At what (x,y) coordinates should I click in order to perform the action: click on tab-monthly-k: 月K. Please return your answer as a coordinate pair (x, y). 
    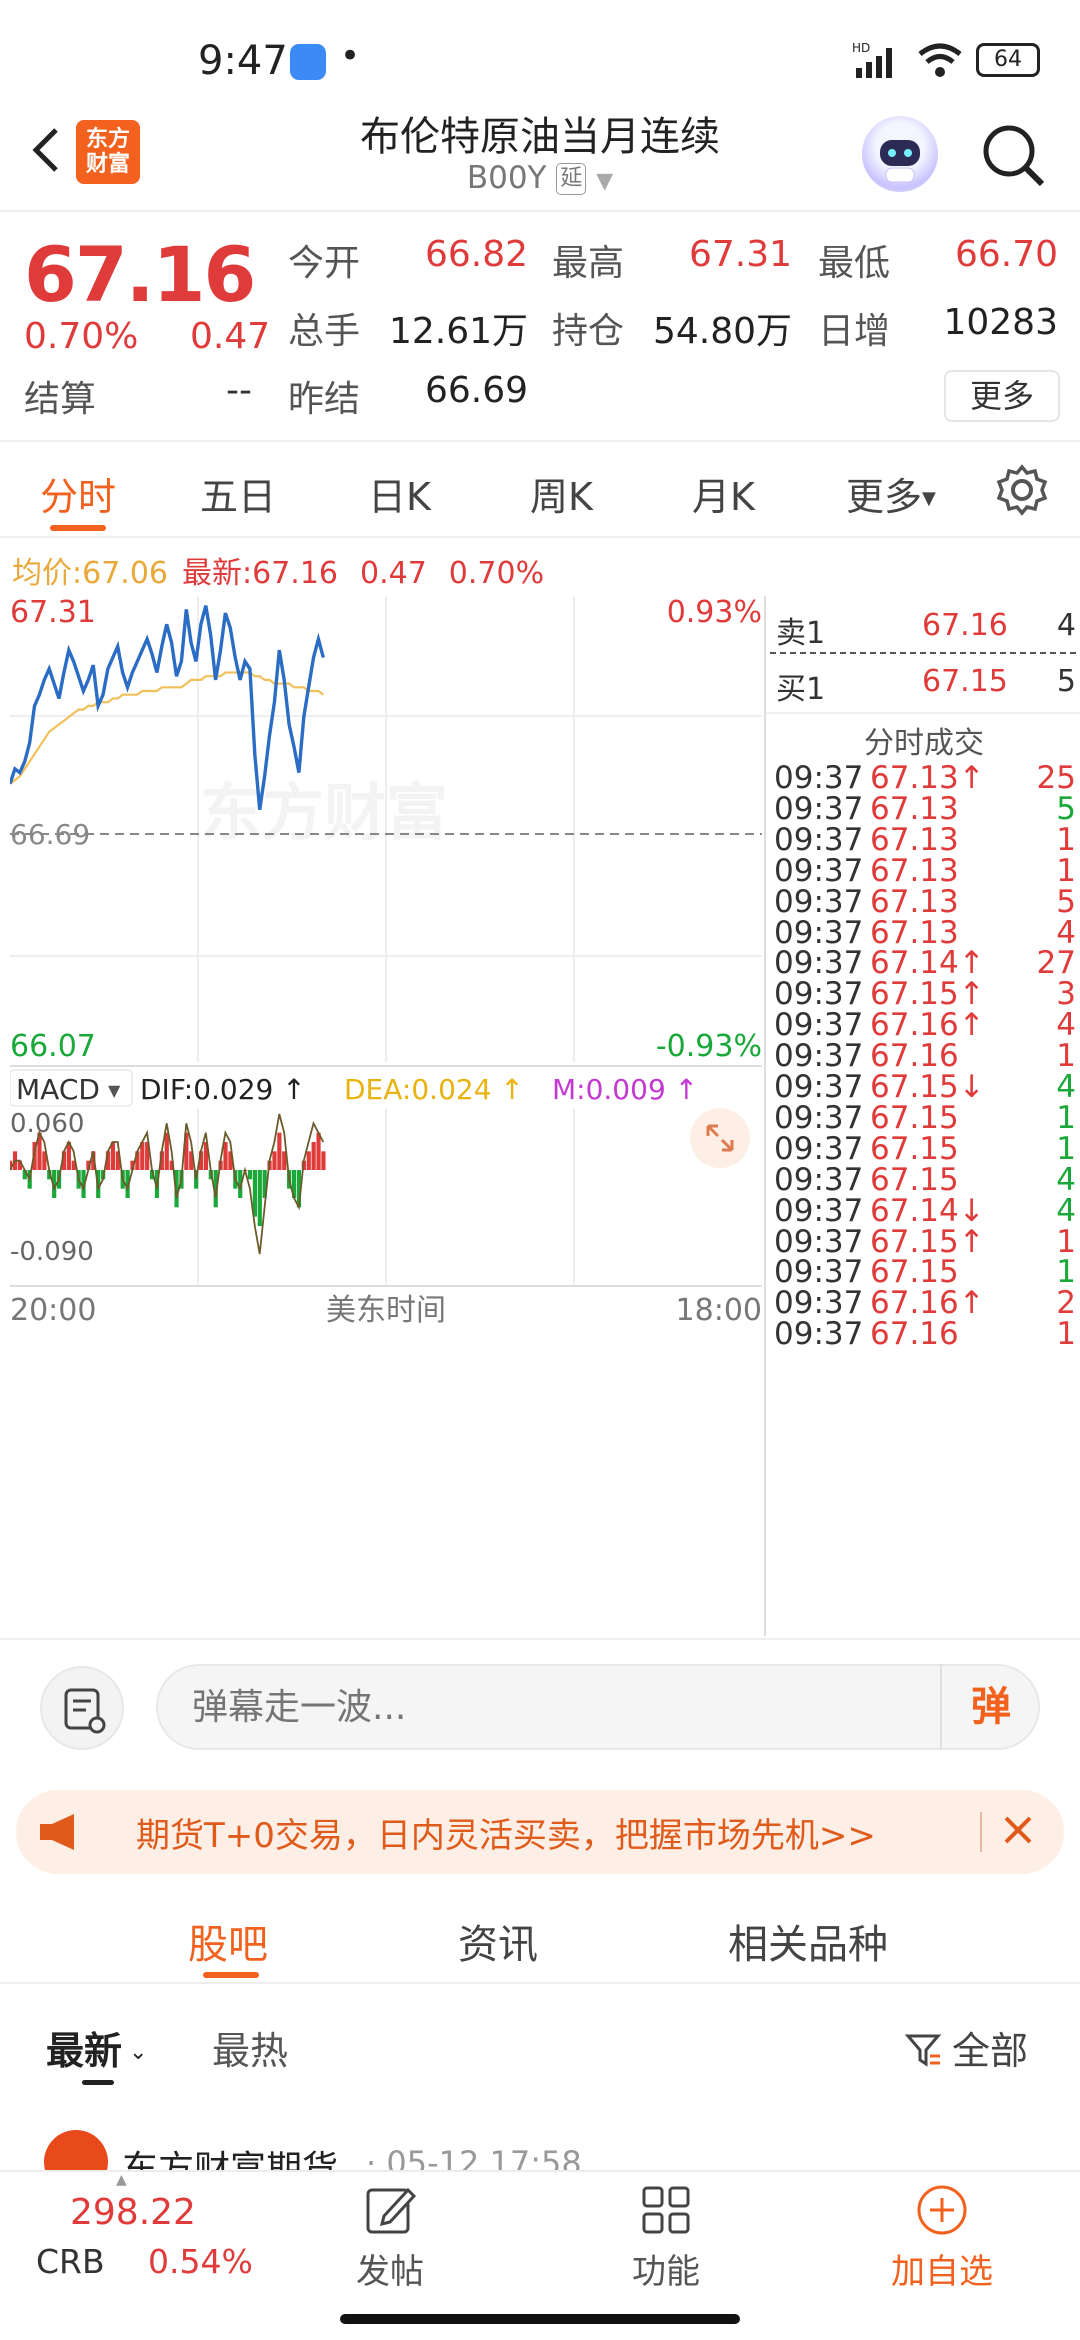
    Looking at the image, I should click on (723, 493).